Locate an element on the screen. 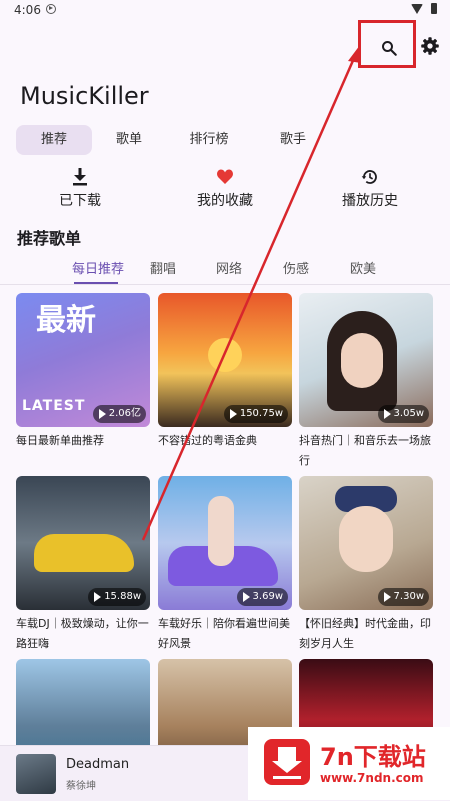 This screenshot has width=450, height=801. song-title: Deadman is located at coordinates (98, 764).